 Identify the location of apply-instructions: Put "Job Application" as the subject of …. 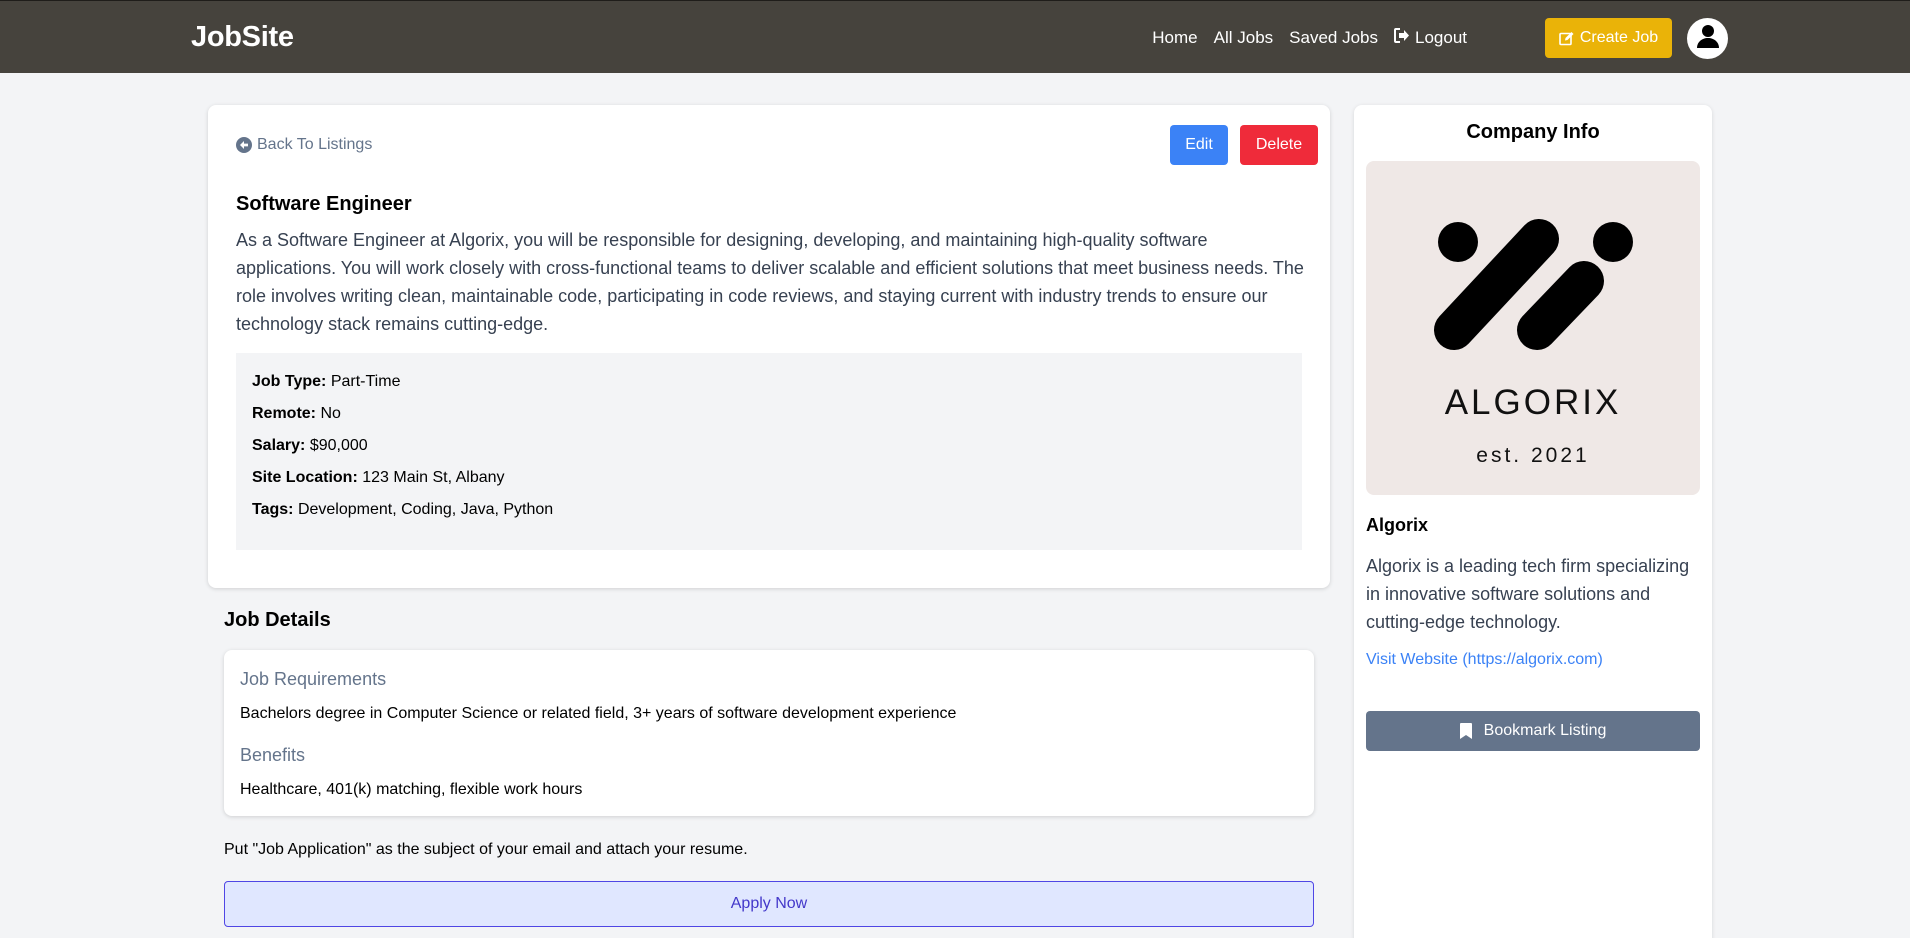
(486, 849).